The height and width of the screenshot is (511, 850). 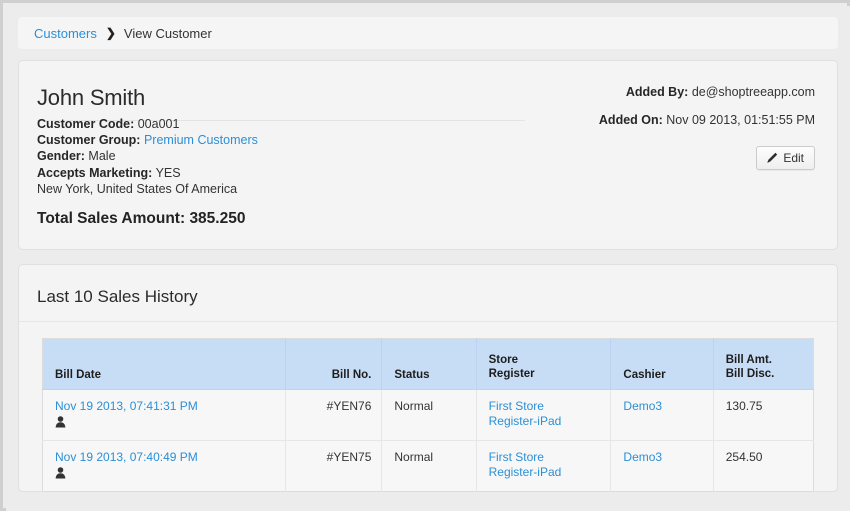 I want to click on customer-field-marketing-label: Accepts Marketing:, so click(x=95, y=172).